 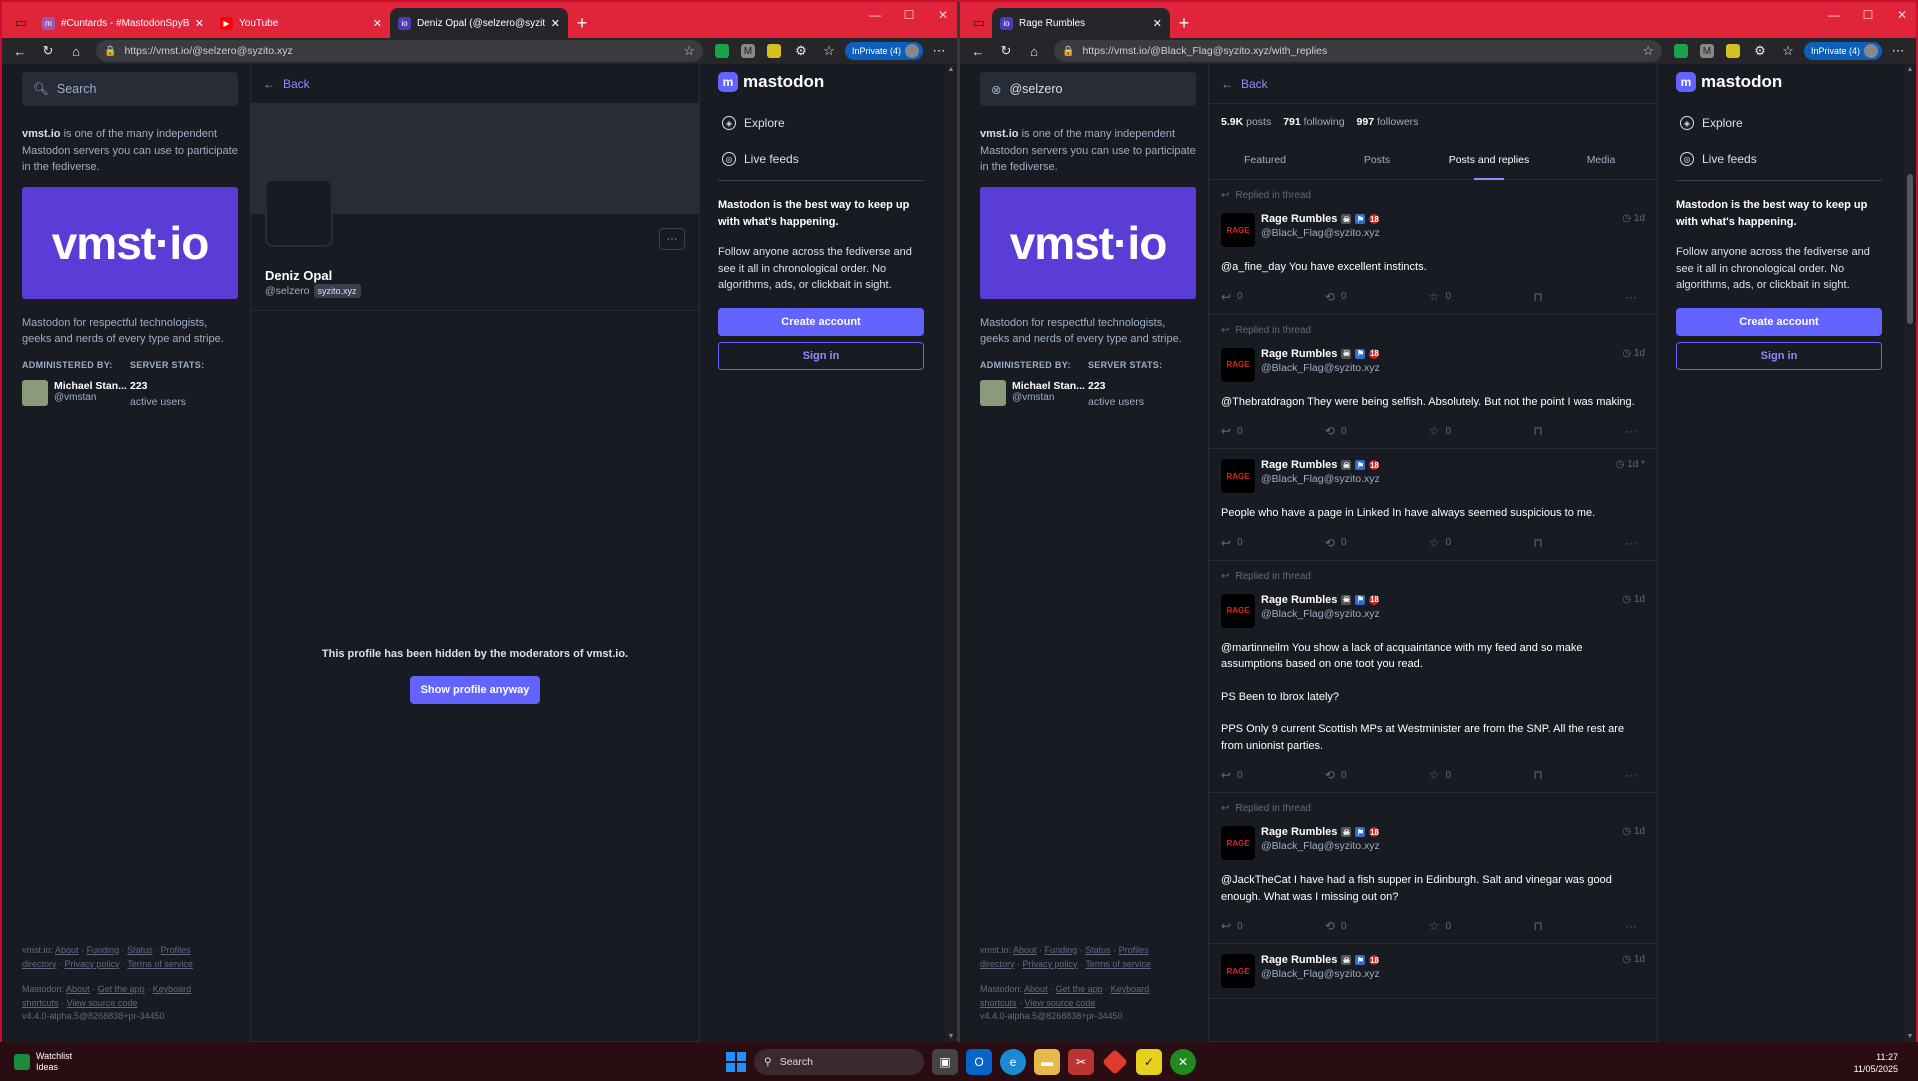 I want to click on create-account-button: Create account, so click(x=821, y=321).